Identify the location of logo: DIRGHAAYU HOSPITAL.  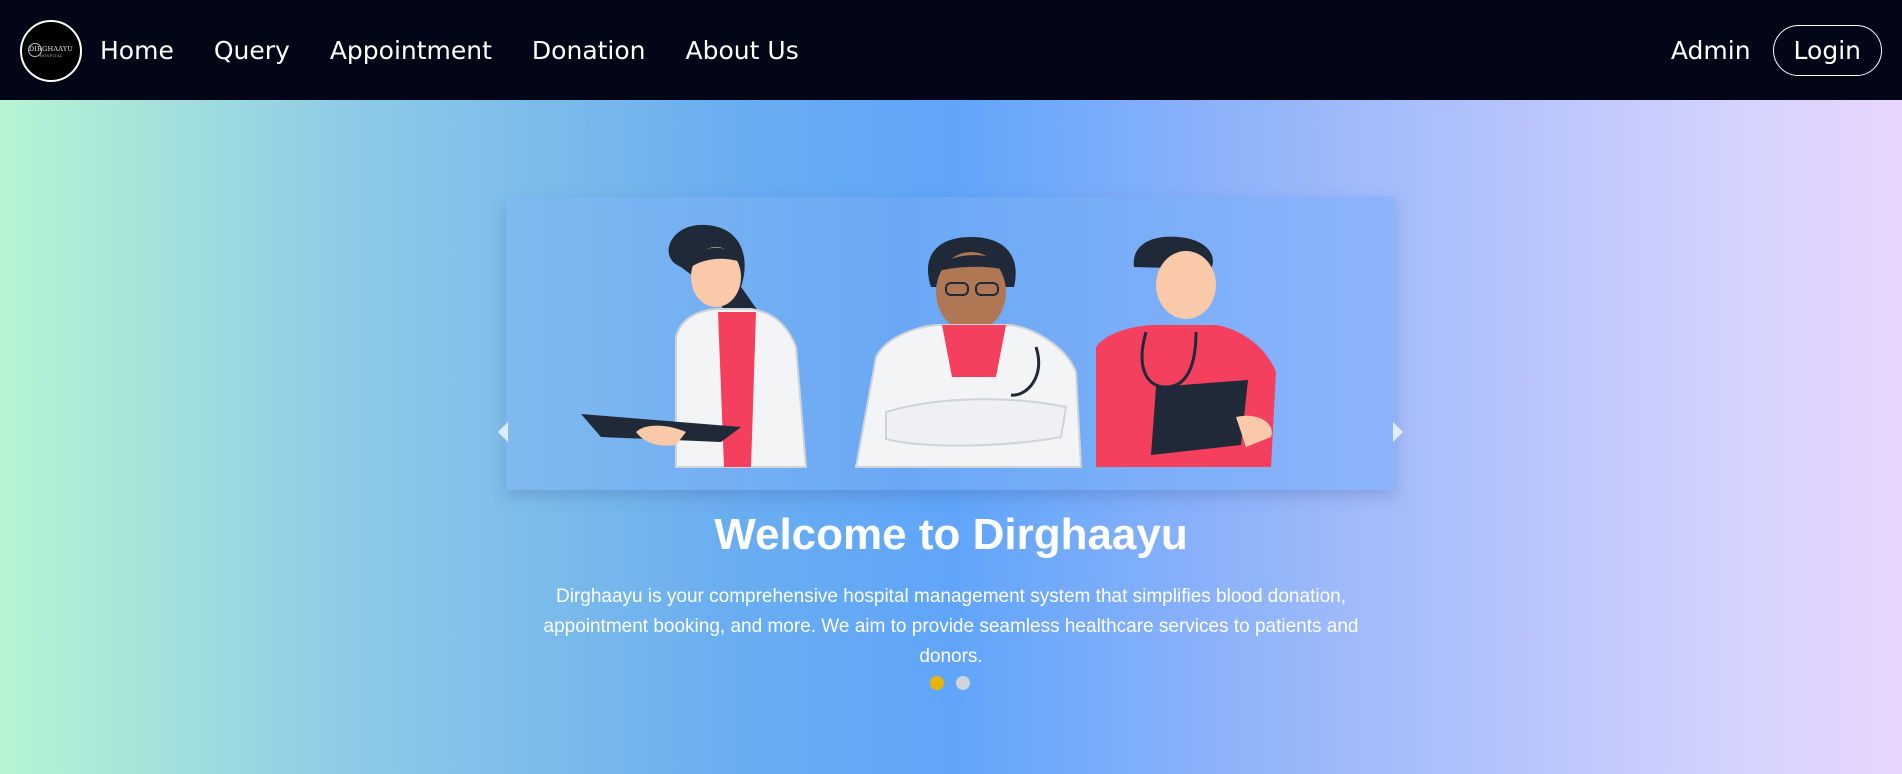
(51, 51).